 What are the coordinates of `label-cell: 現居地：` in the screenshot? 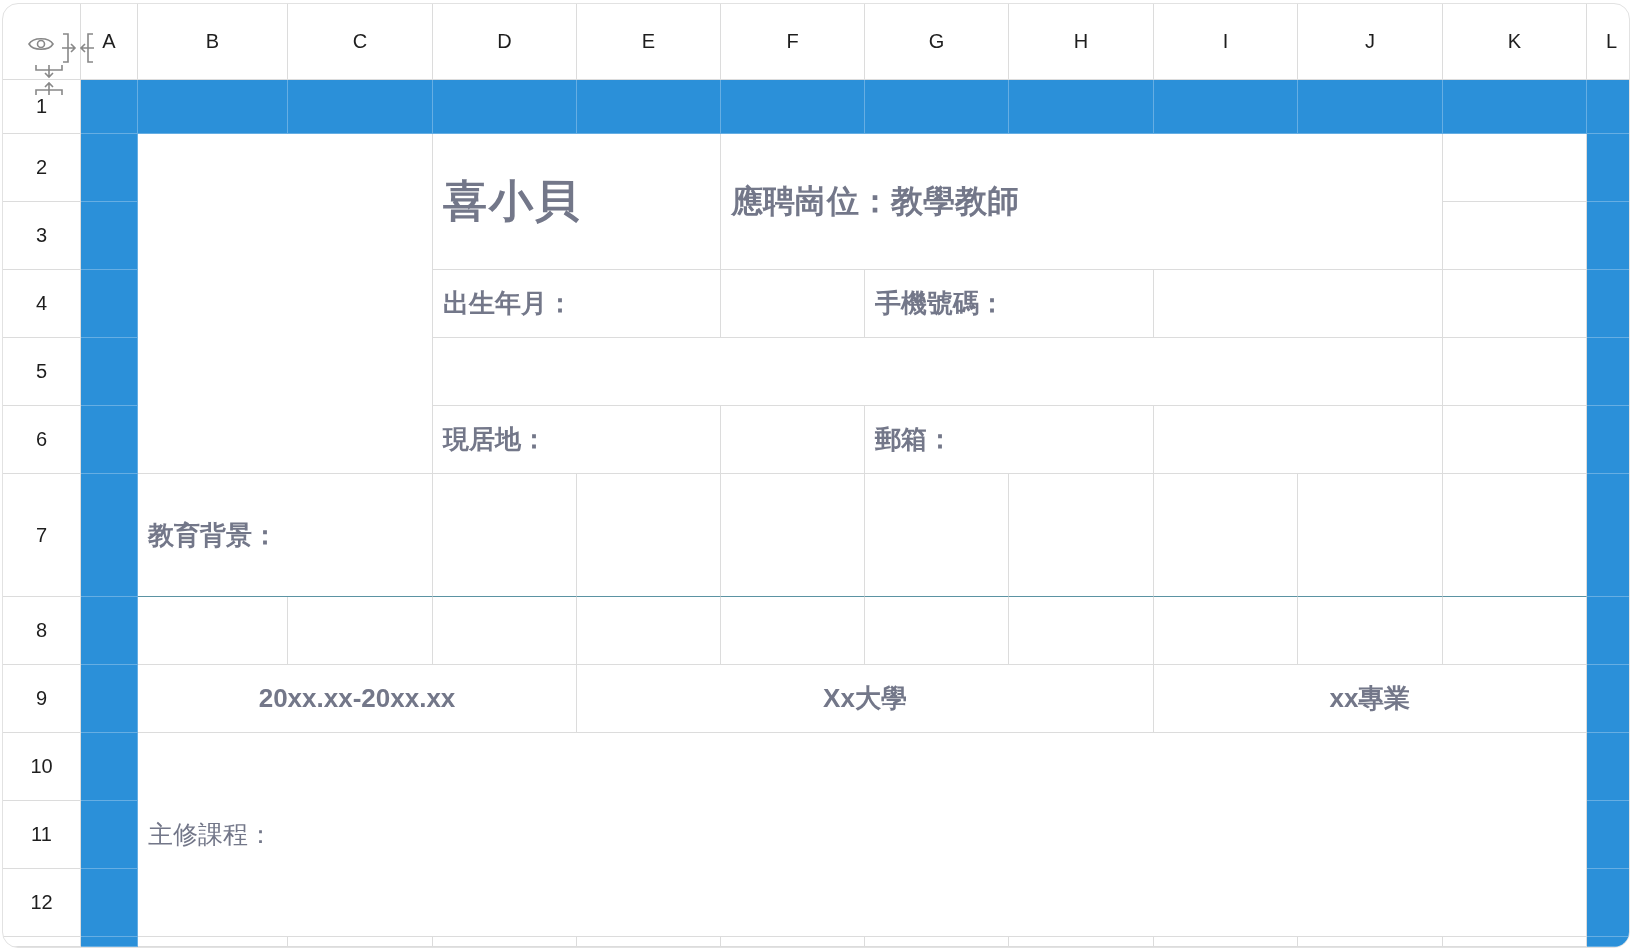 It's located at (577, 440).